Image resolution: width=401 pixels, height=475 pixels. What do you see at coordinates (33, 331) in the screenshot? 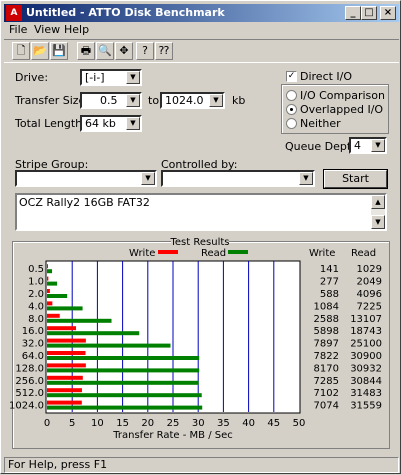
I see `y-tick-label: 16.0` at bounding box center [33, 331].